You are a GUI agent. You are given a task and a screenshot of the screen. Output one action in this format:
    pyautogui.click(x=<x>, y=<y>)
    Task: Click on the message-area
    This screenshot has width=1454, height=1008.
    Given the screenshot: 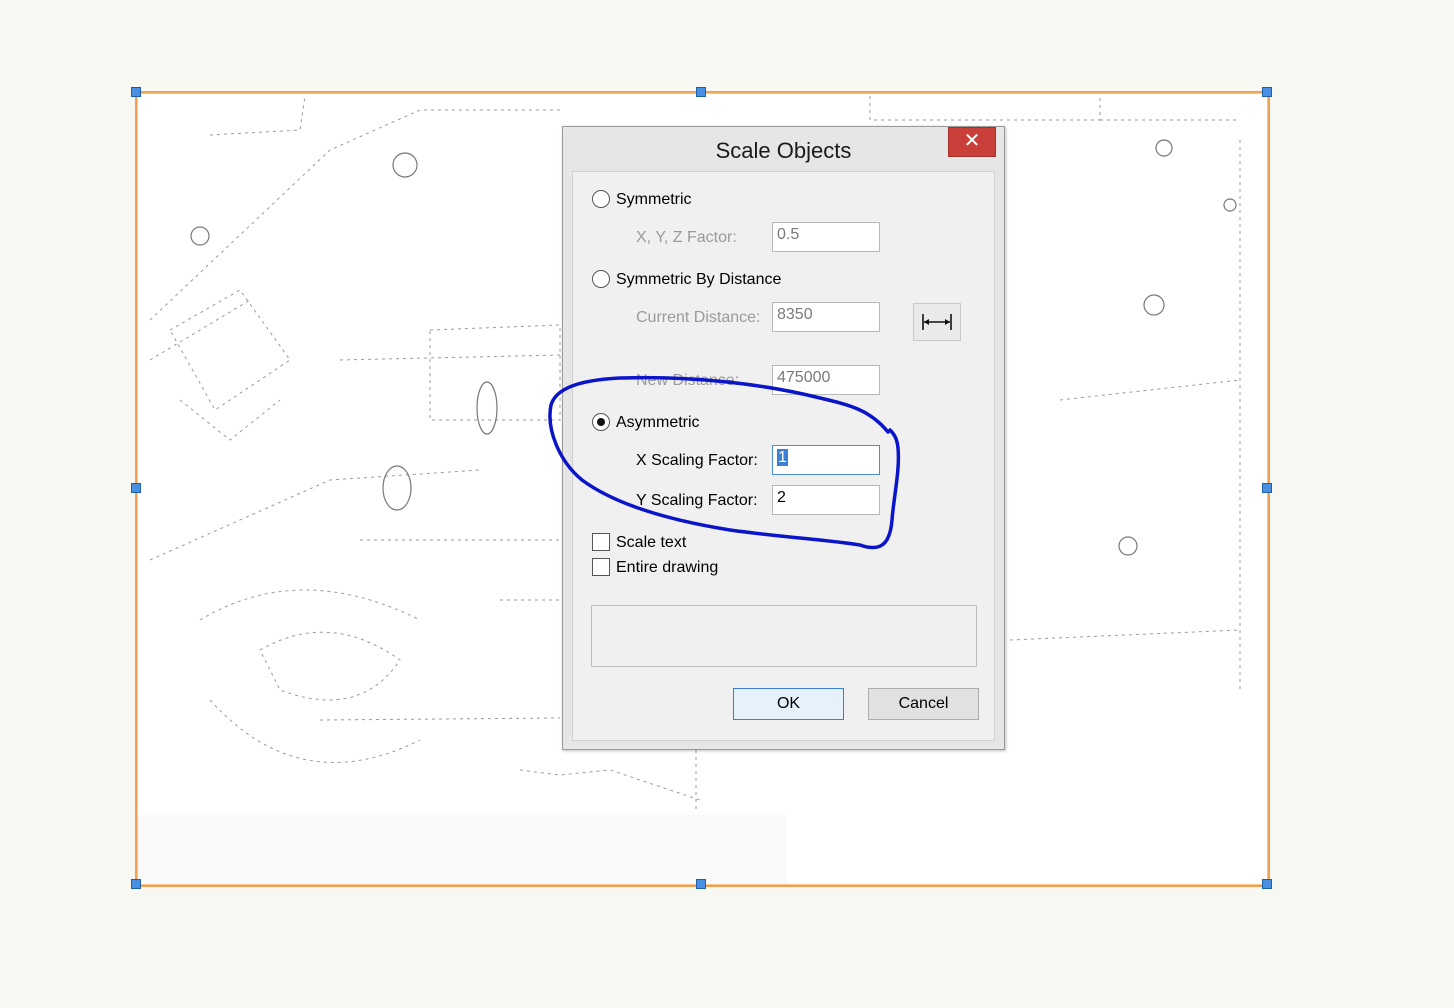 What is the action you would take?
    pyautogui.click(x=784, y=636)
    